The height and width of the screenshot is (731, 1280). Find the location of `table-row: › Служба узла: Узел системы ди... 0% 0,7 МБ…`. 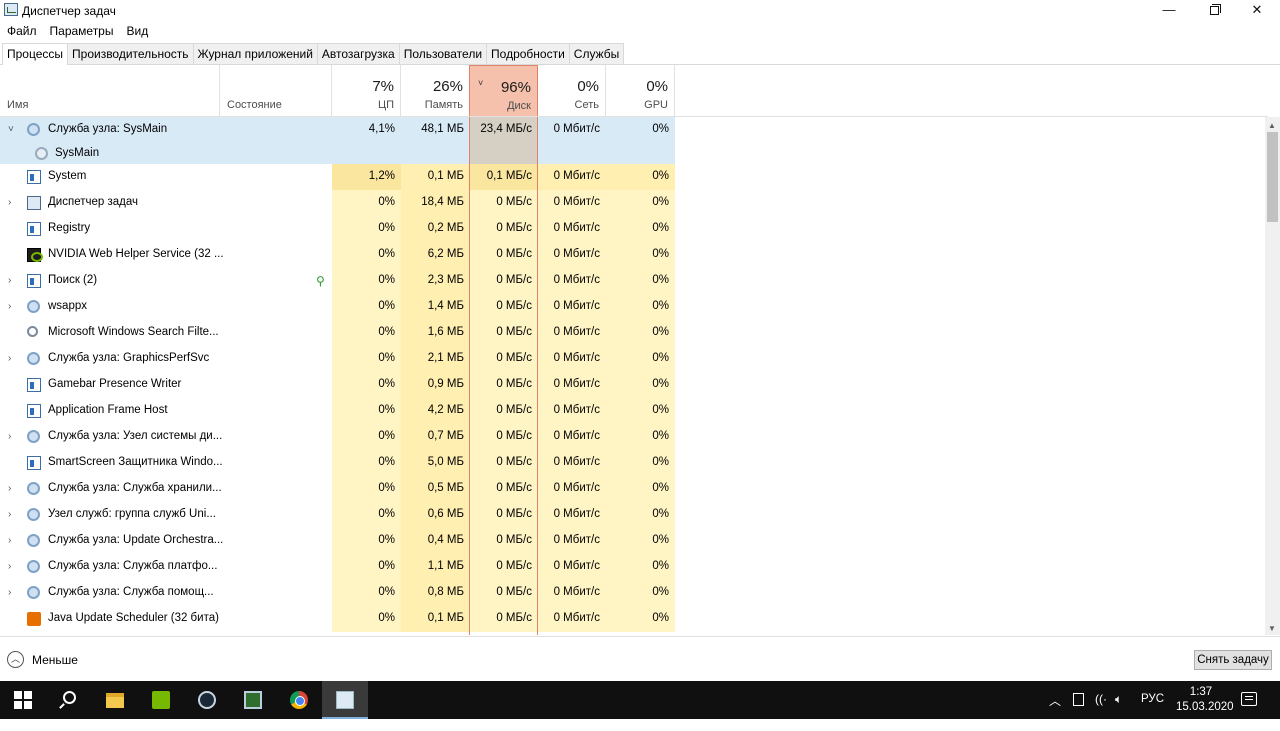

table-row: › Служба узла: Узел системы ди... 0% 0,7 МБ… is located at coordinates (632, 437).